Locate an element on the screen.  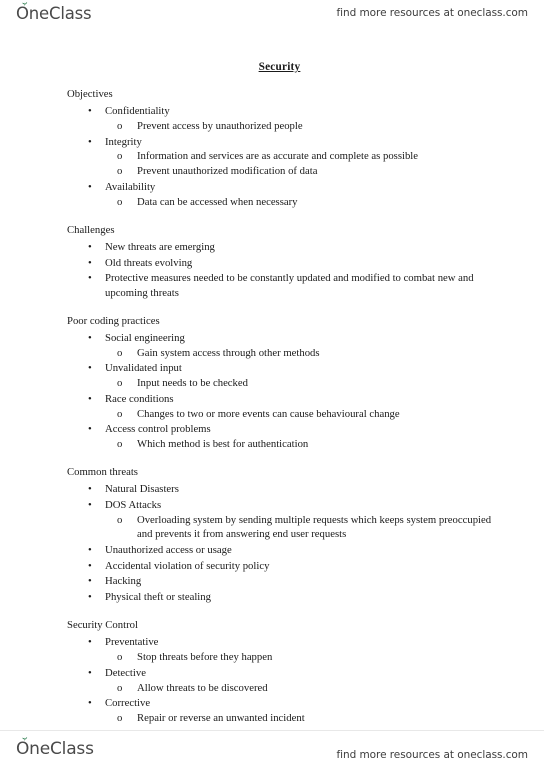
list-item: • Hacking is located at coordinates (286, 581).